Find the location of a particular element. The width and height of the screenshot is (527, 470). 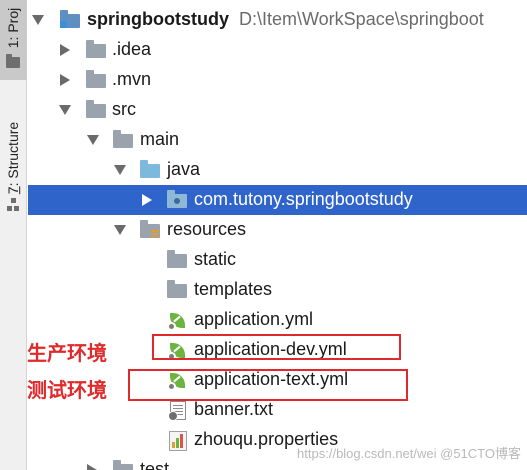

tree-item-static: static is located at coordinates (277, 260).